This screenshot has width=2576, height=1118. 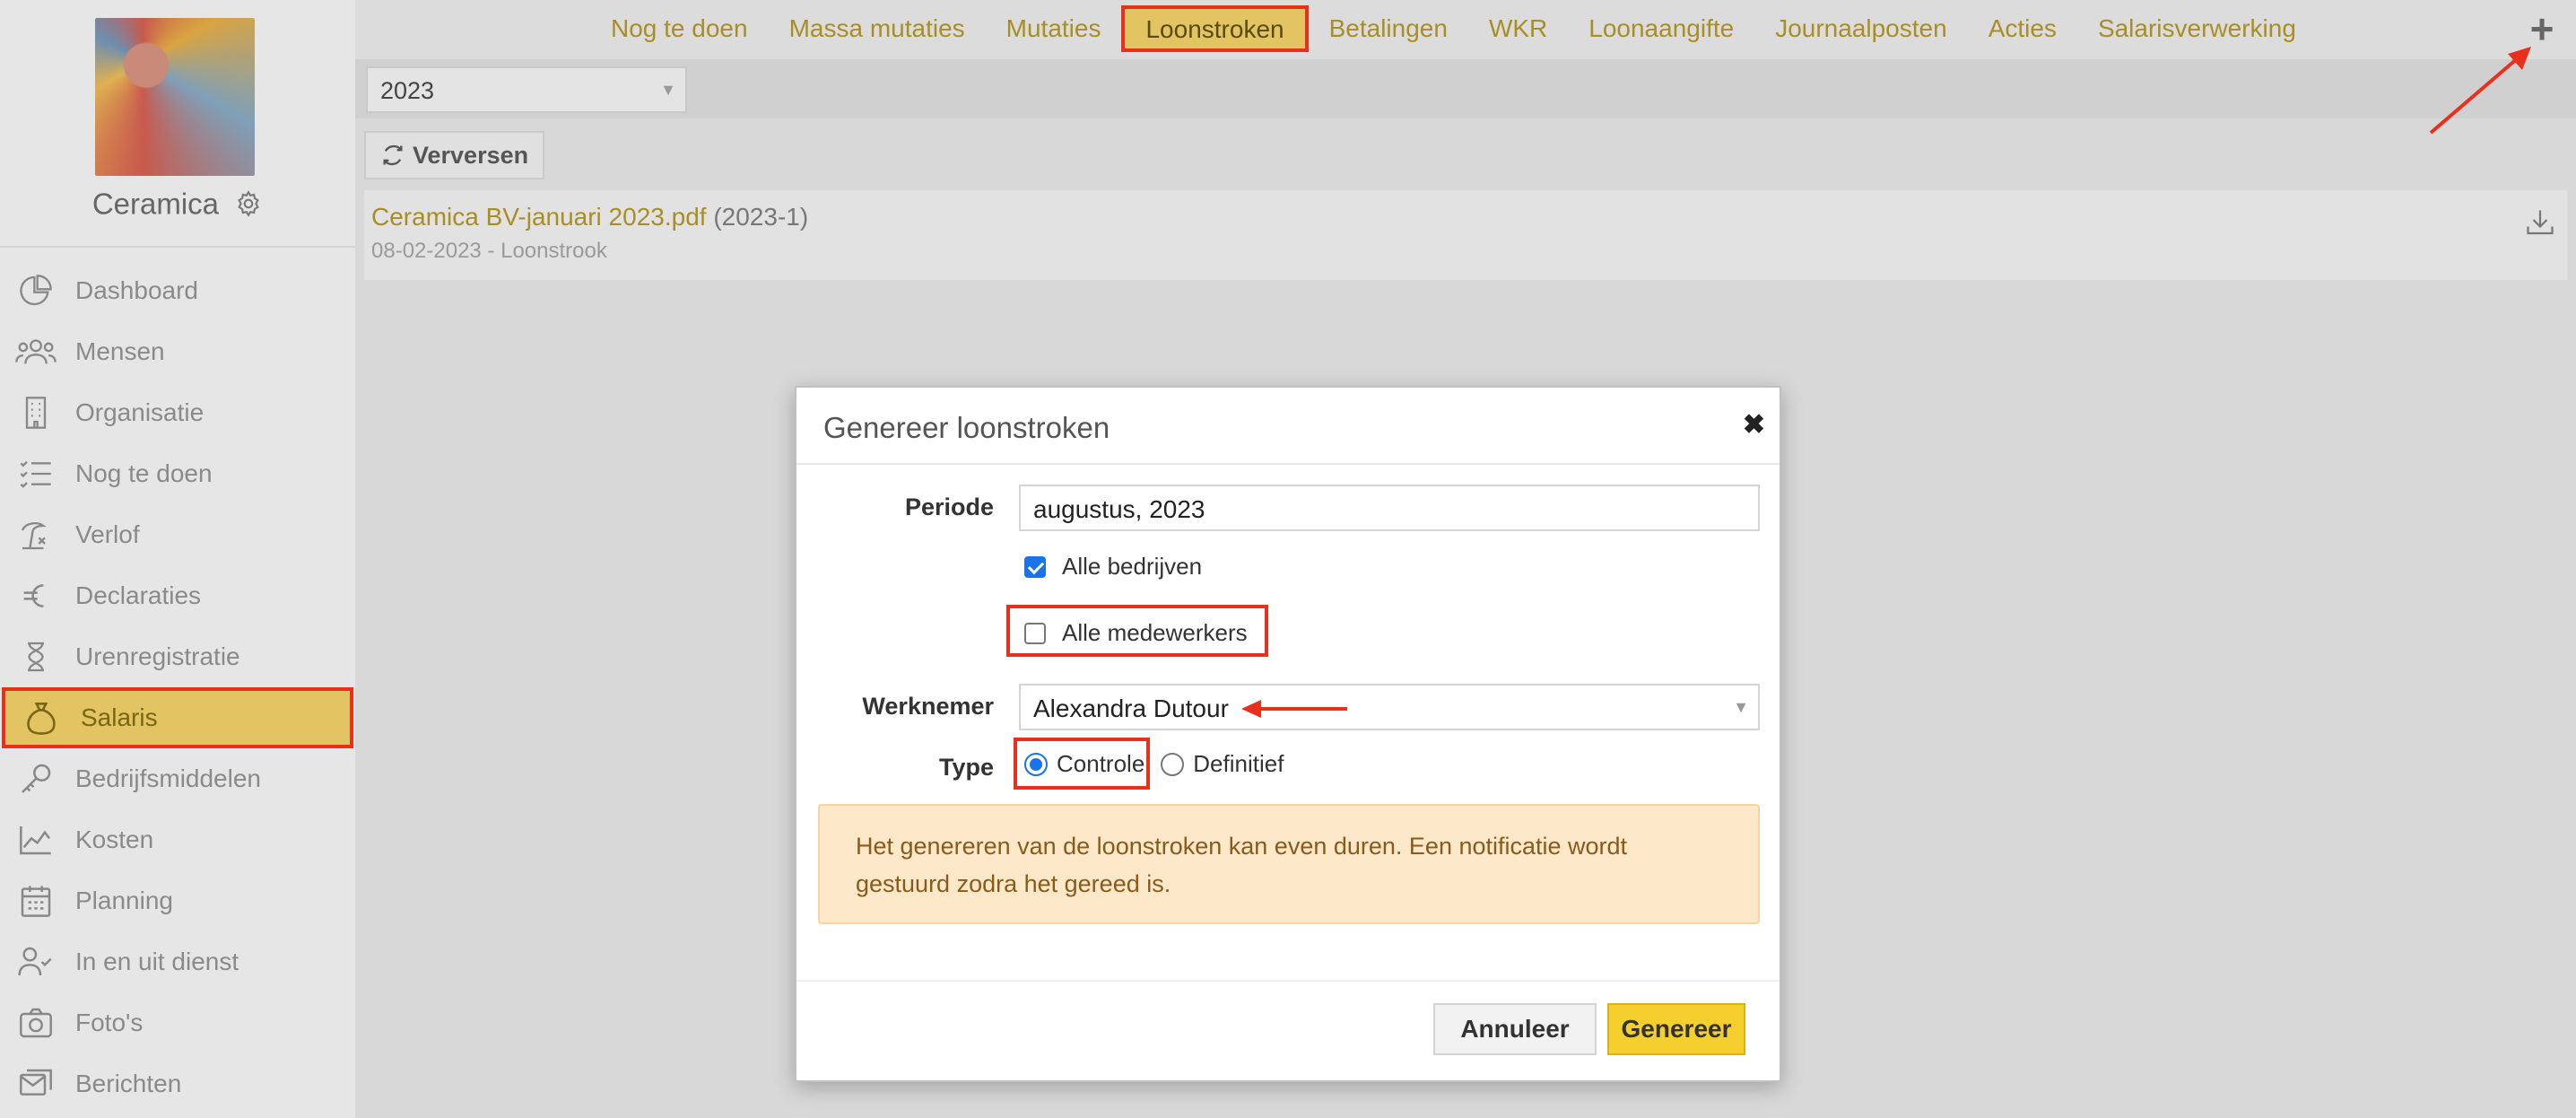 I want to click on company-name: Ceramica, so click(x=177, y=203).